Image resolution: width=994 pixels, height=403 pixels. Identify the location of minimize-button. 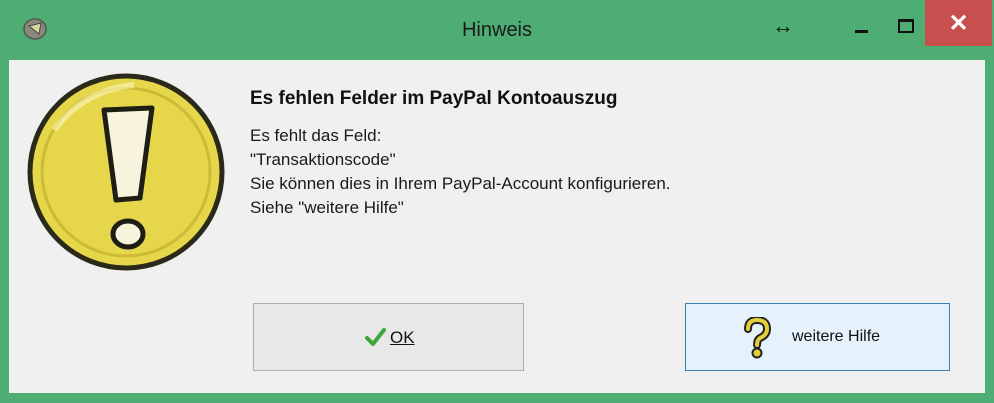
(862, 25).